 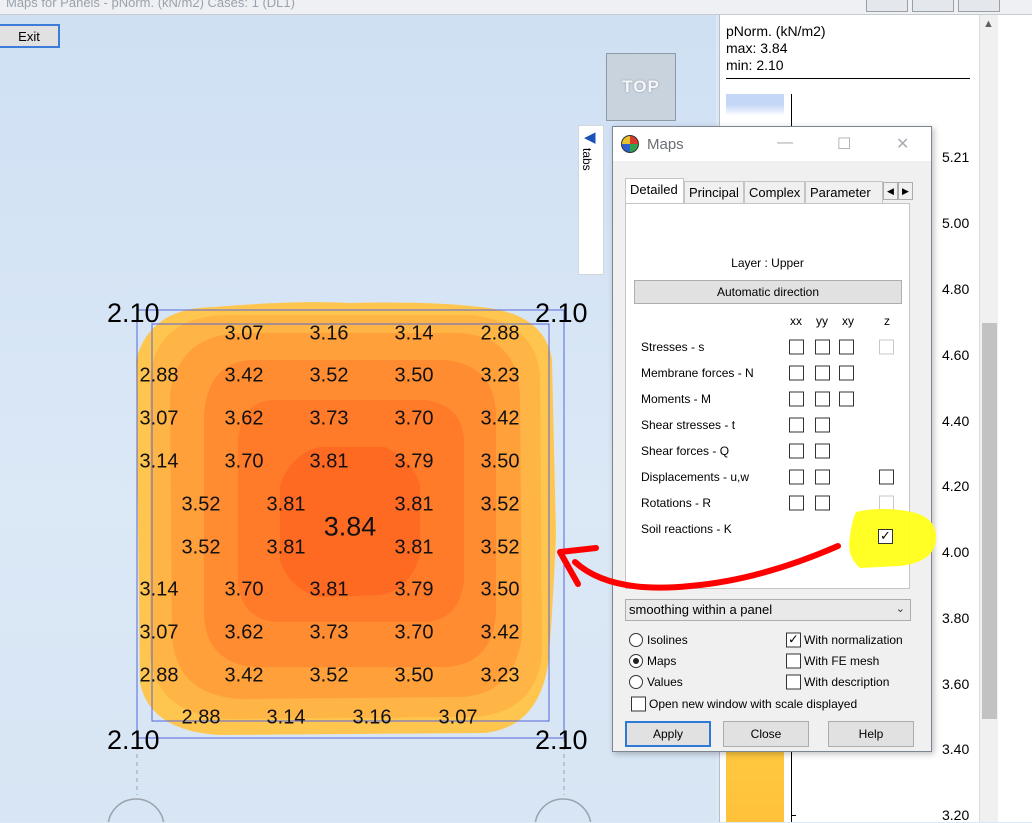 I want to click on close-icon: ✕, so click(x=902, y=144).